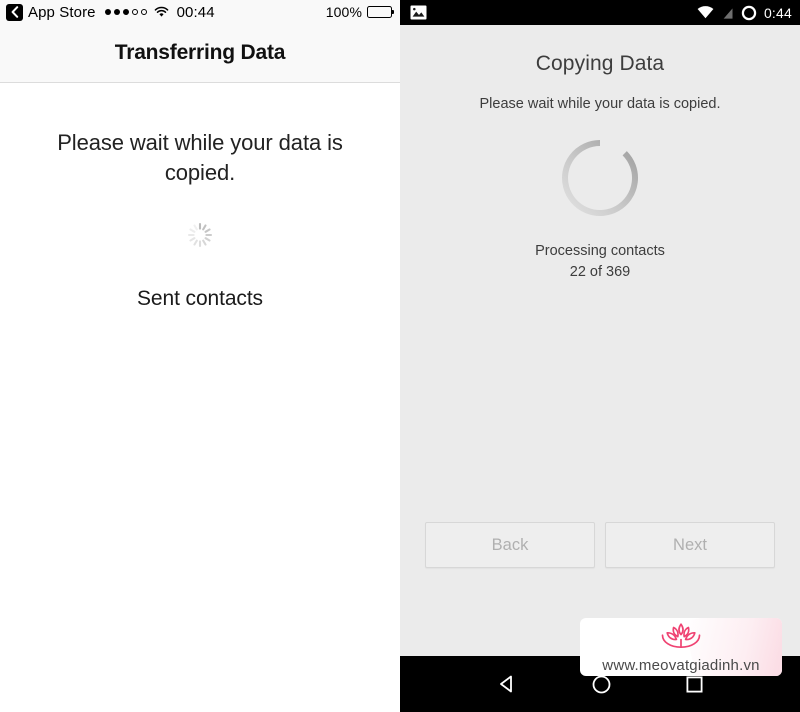  I want to click on signal-off-icon, so click(727, 12).